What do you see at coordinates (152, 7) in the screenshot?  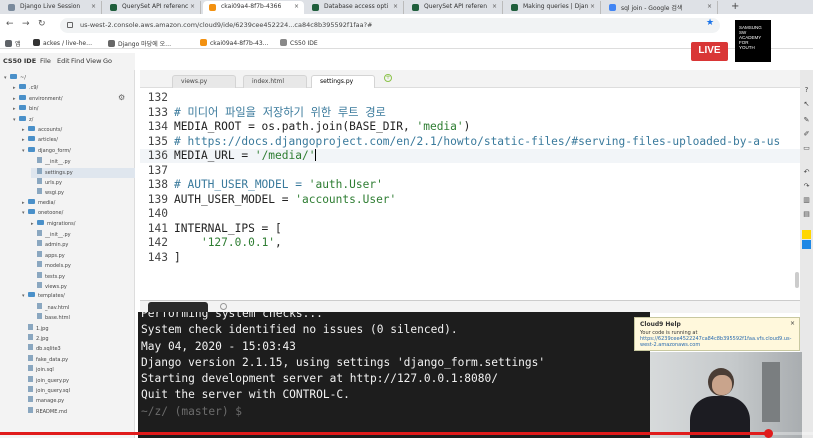 I see `browser-tab: QuerySet API referenc ×` at bounding box center [152, 7].